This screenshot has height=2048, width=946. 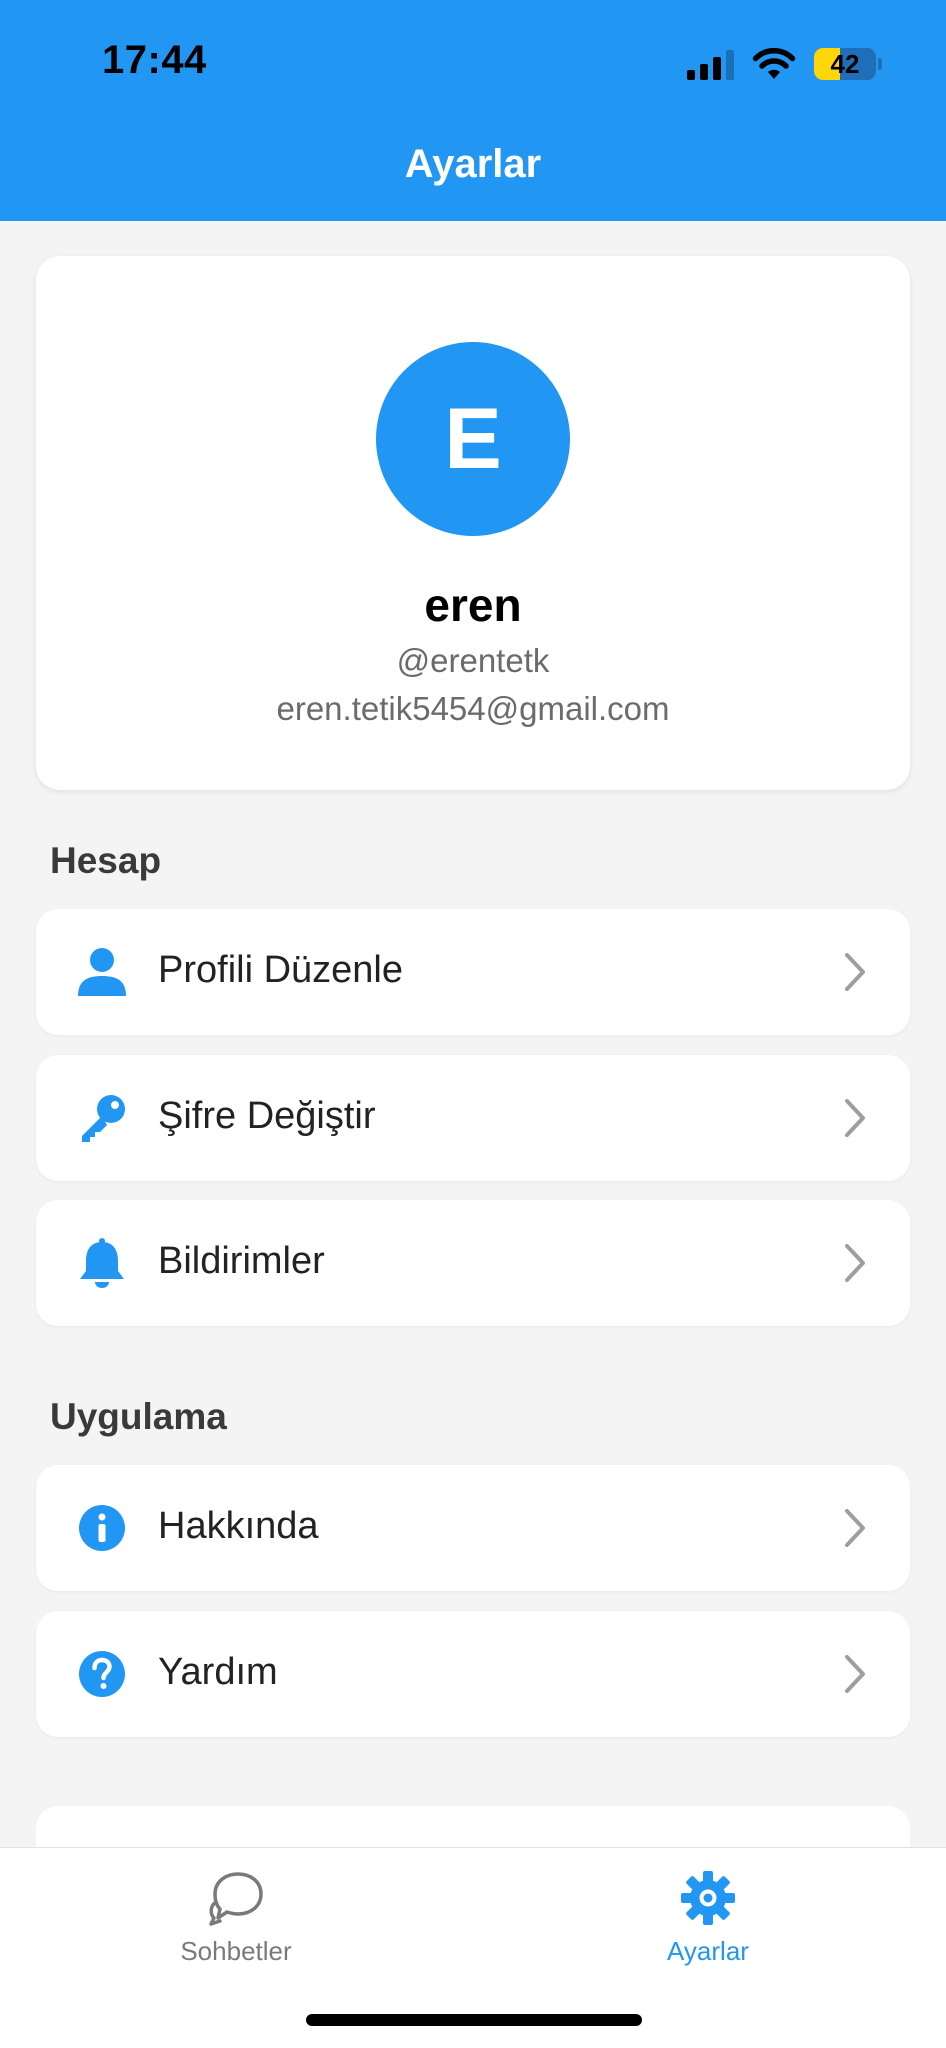 I want to click on status-icons: 42, so click(x=784, y=64).